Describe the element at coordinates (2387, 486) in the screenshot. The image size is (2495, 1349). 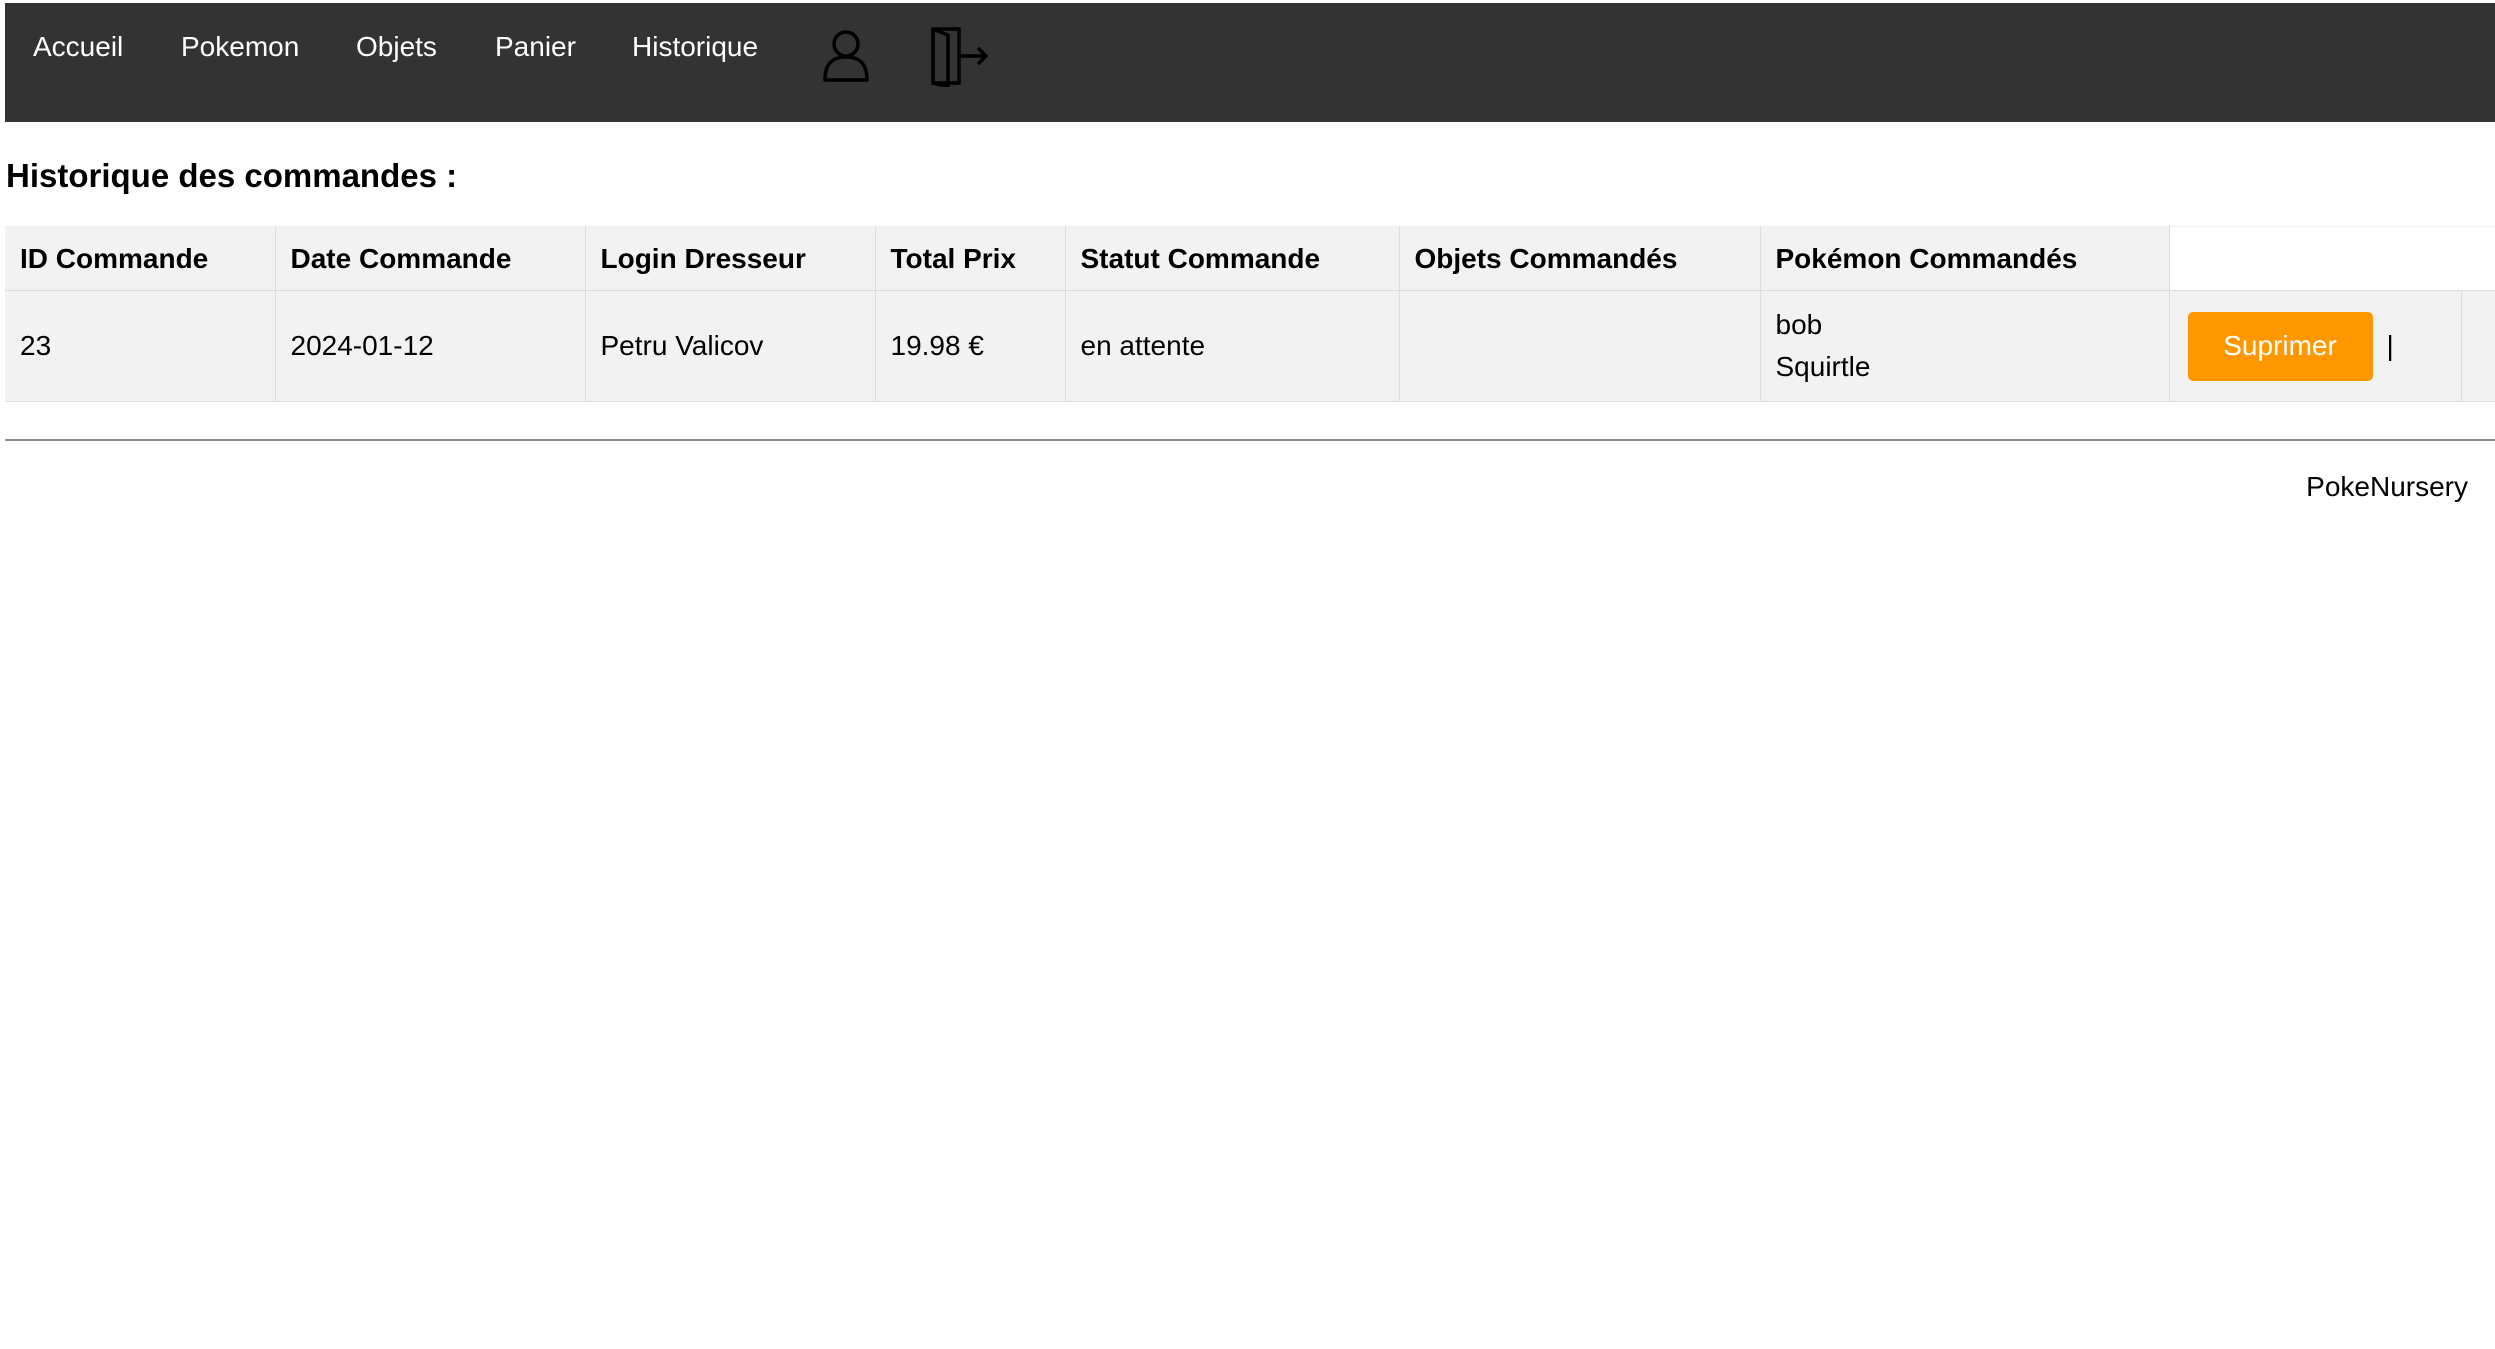
I see `footer-brand: PokeNursery` at that location.